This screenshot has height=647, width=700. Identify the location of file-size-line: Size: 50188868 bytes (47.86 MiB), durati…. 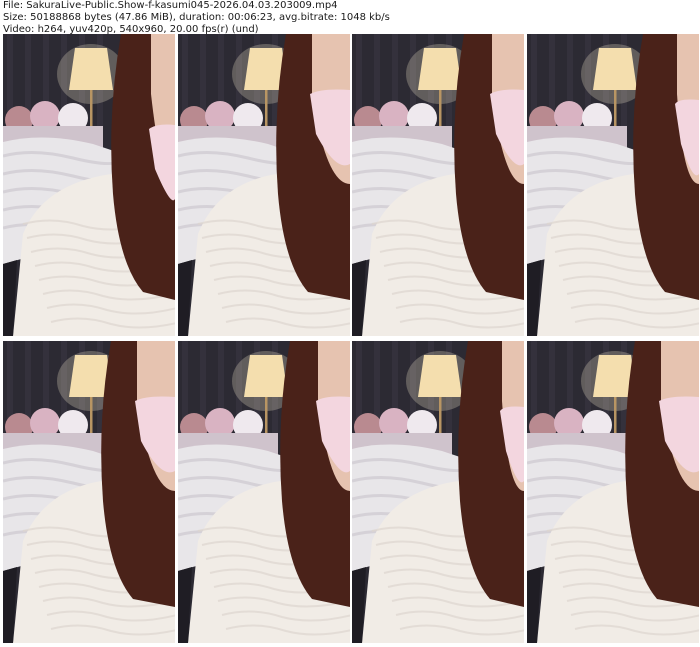
(196, 17).